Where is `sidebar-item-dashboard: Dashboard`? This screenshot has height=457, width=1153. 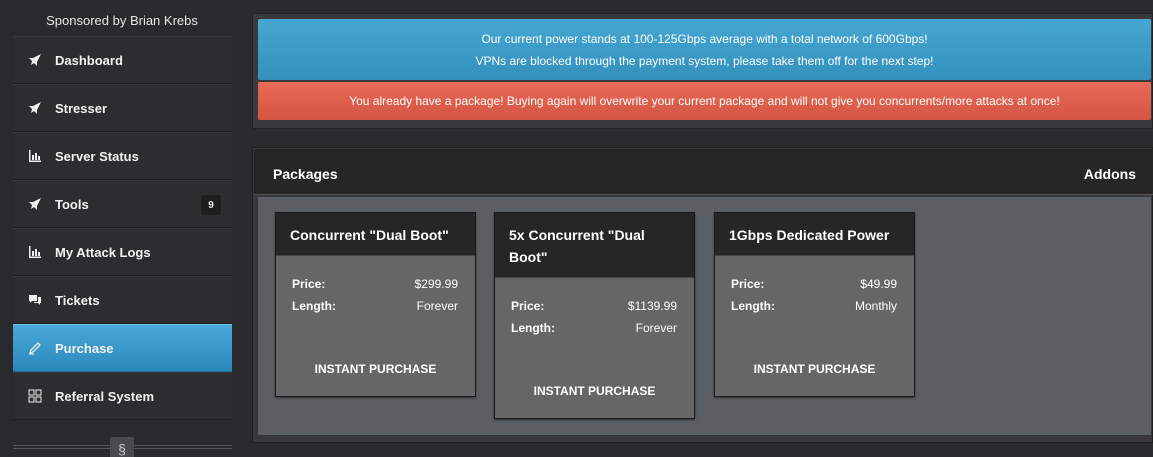
sidebar-item-dashboard: Dashboard is located at coordinates (122, 60).